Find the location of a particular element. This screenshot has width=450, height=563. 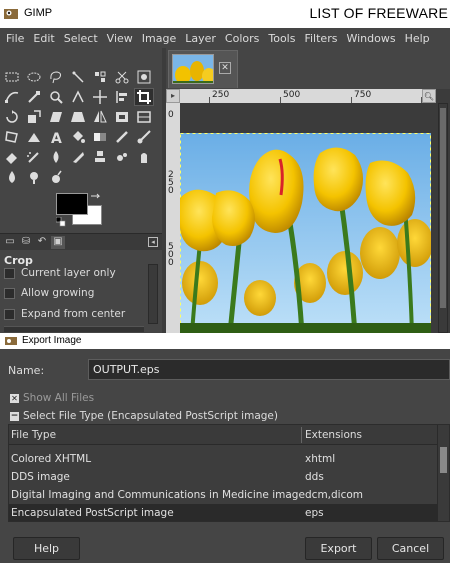

image-tab: ✕ is located at coordinates (203, 69).